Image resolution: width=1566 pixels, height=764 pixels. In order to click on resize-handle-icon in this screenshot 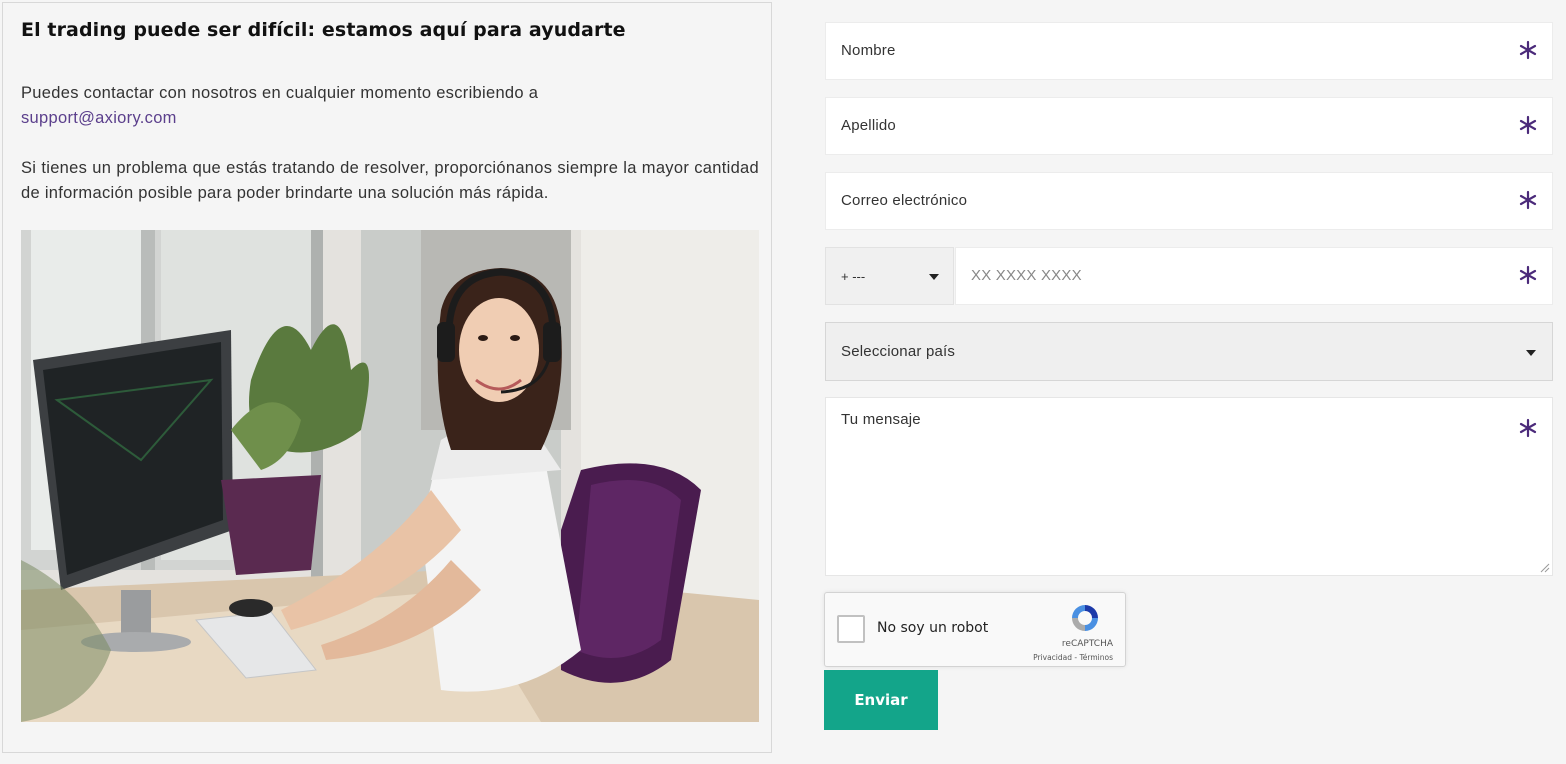, I will do `click(1545, 568)`.